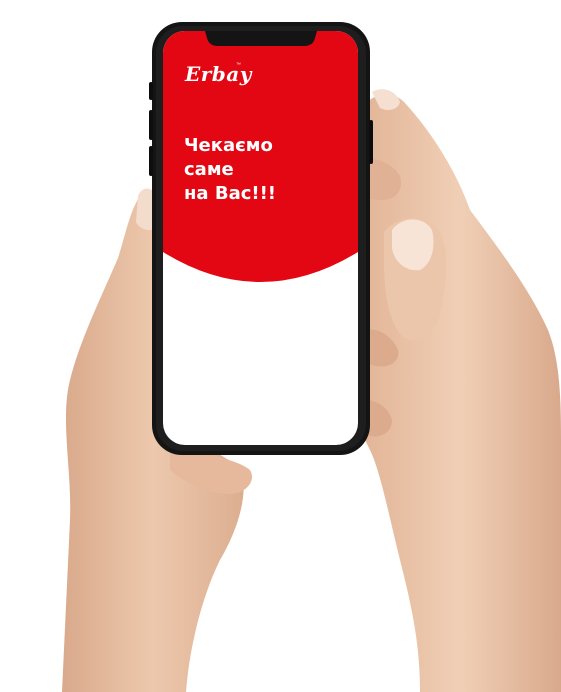 The height and width of the screenshot is (692, 561). What do you see at coordinates (209, 169) in the screenshot?
I see `headline-line-2: саме` at bounding box center [209, 169].